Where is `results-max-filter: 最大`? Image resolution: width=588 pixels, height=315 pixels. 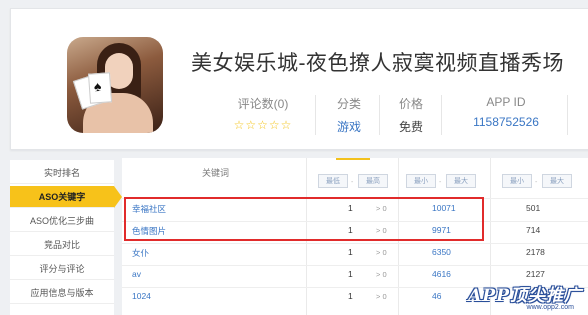
results-max-filter: 最大 is located at coordinates (557, 181).